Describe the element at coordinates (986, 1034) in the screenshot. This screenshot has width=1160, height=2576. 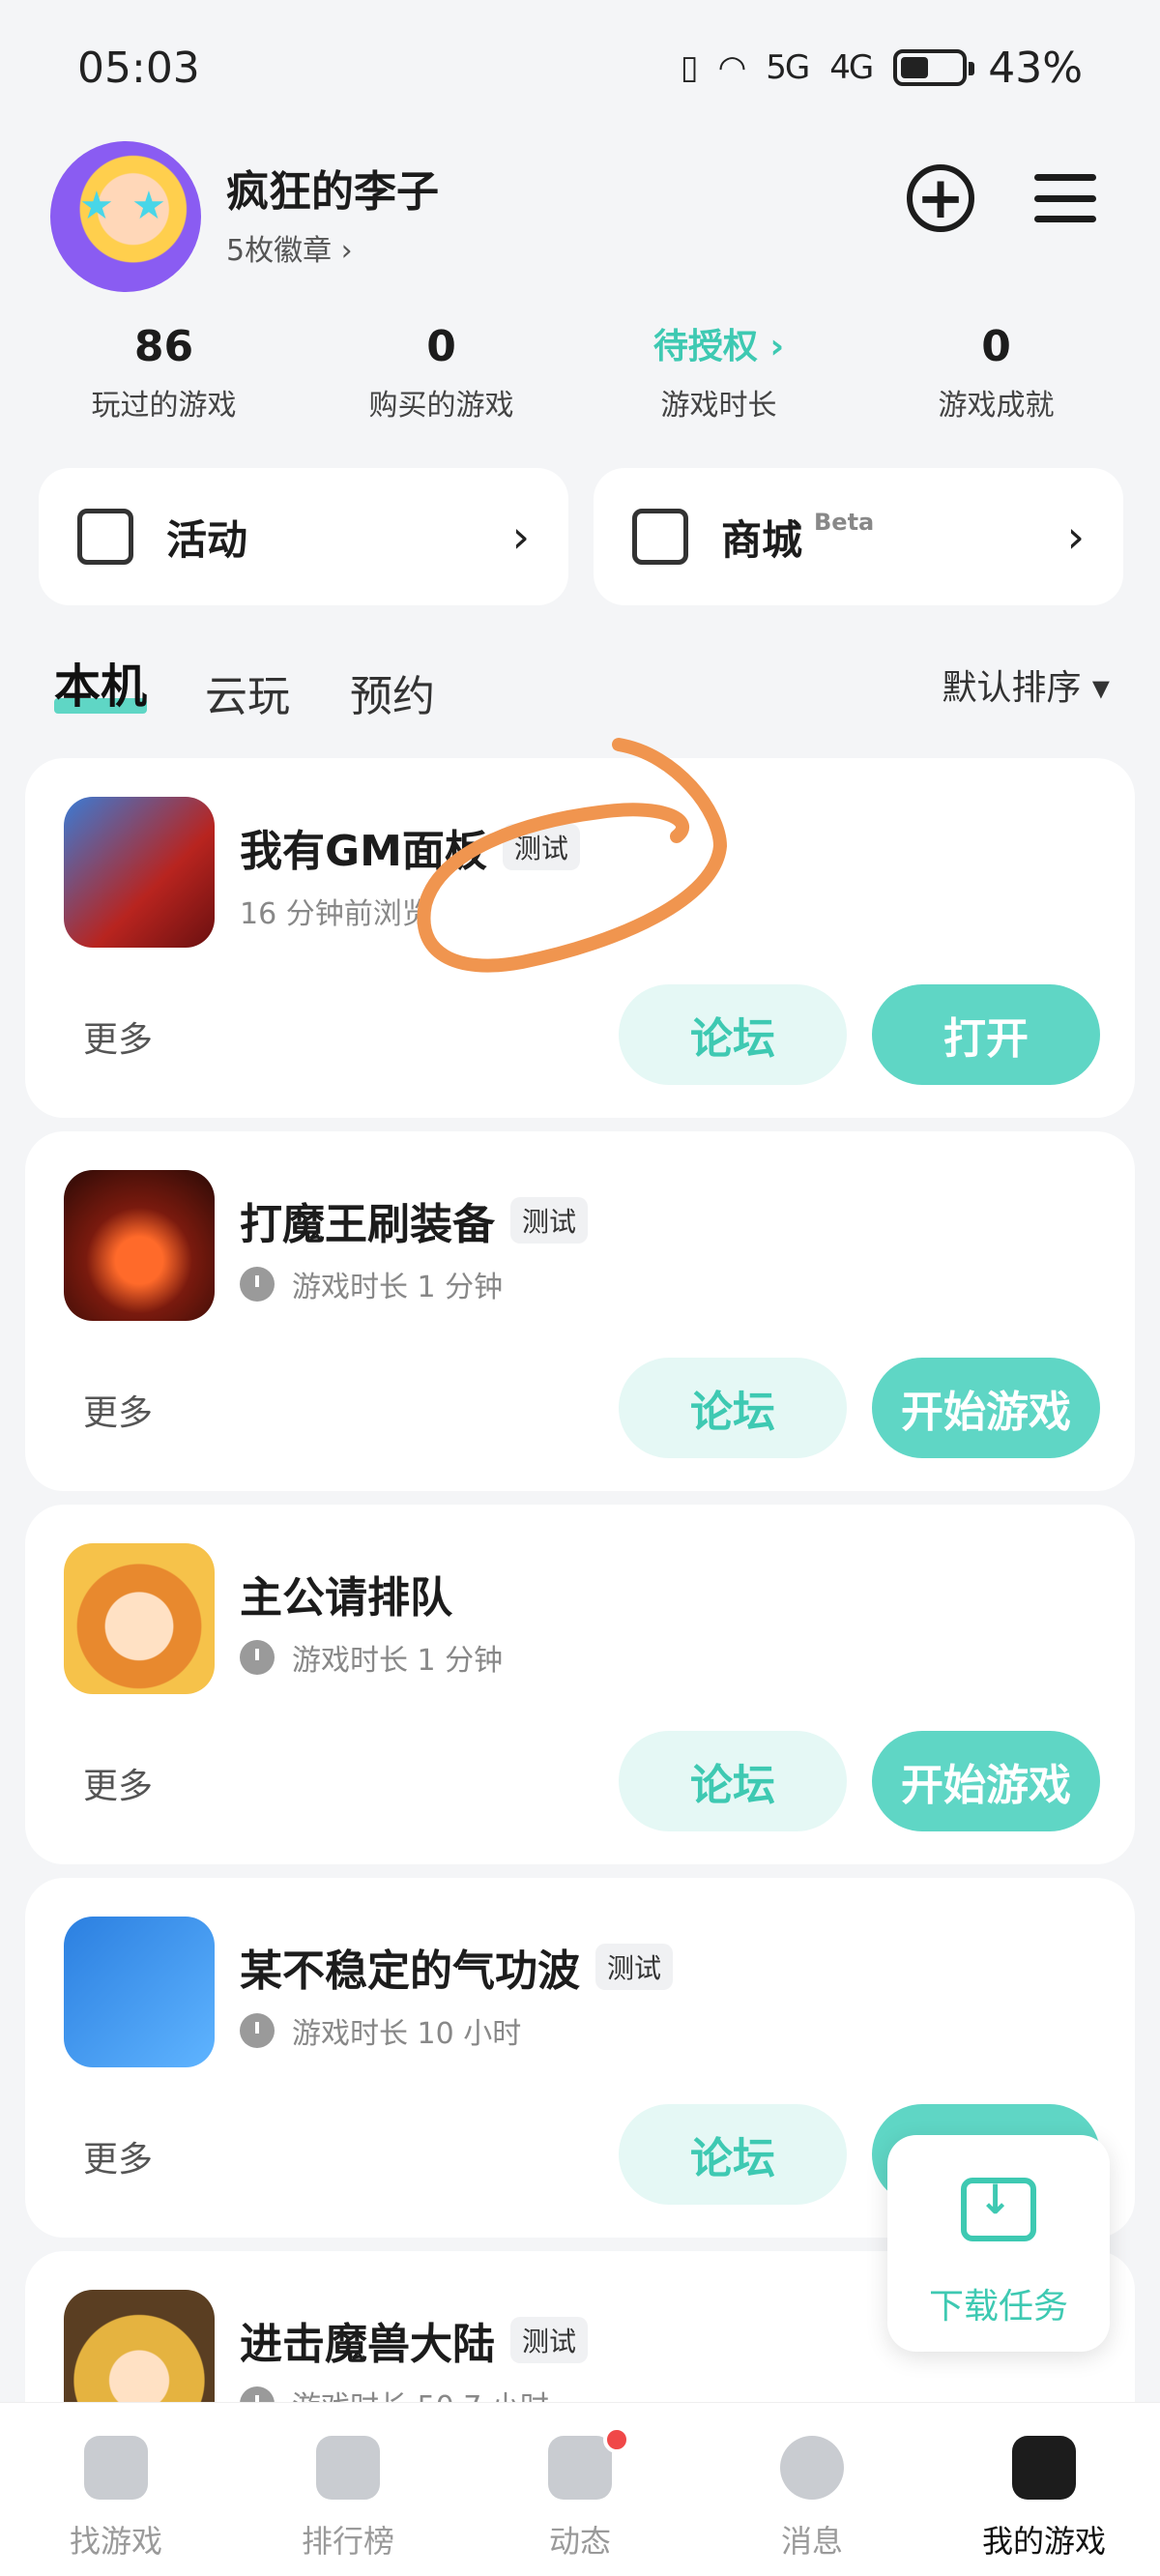
I see `open-button: 打开` at that location.